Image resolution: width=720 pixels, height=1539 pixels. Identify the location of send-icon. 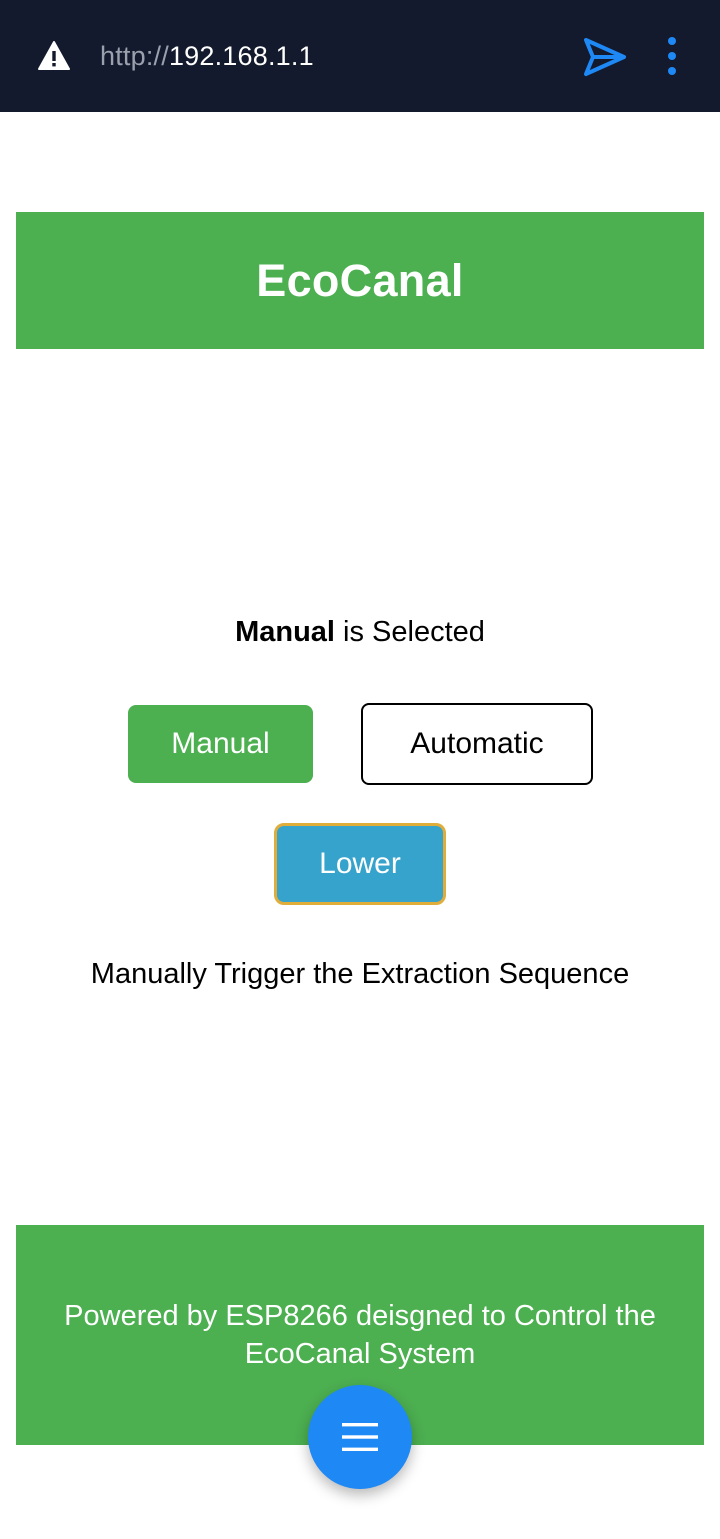
(605, 57).